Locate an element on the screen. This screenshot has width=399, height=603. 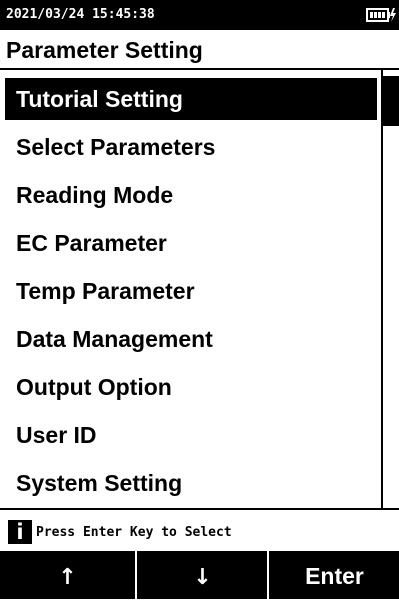
menu-item-data-management: Data Management is located at coordinates (191, 339).